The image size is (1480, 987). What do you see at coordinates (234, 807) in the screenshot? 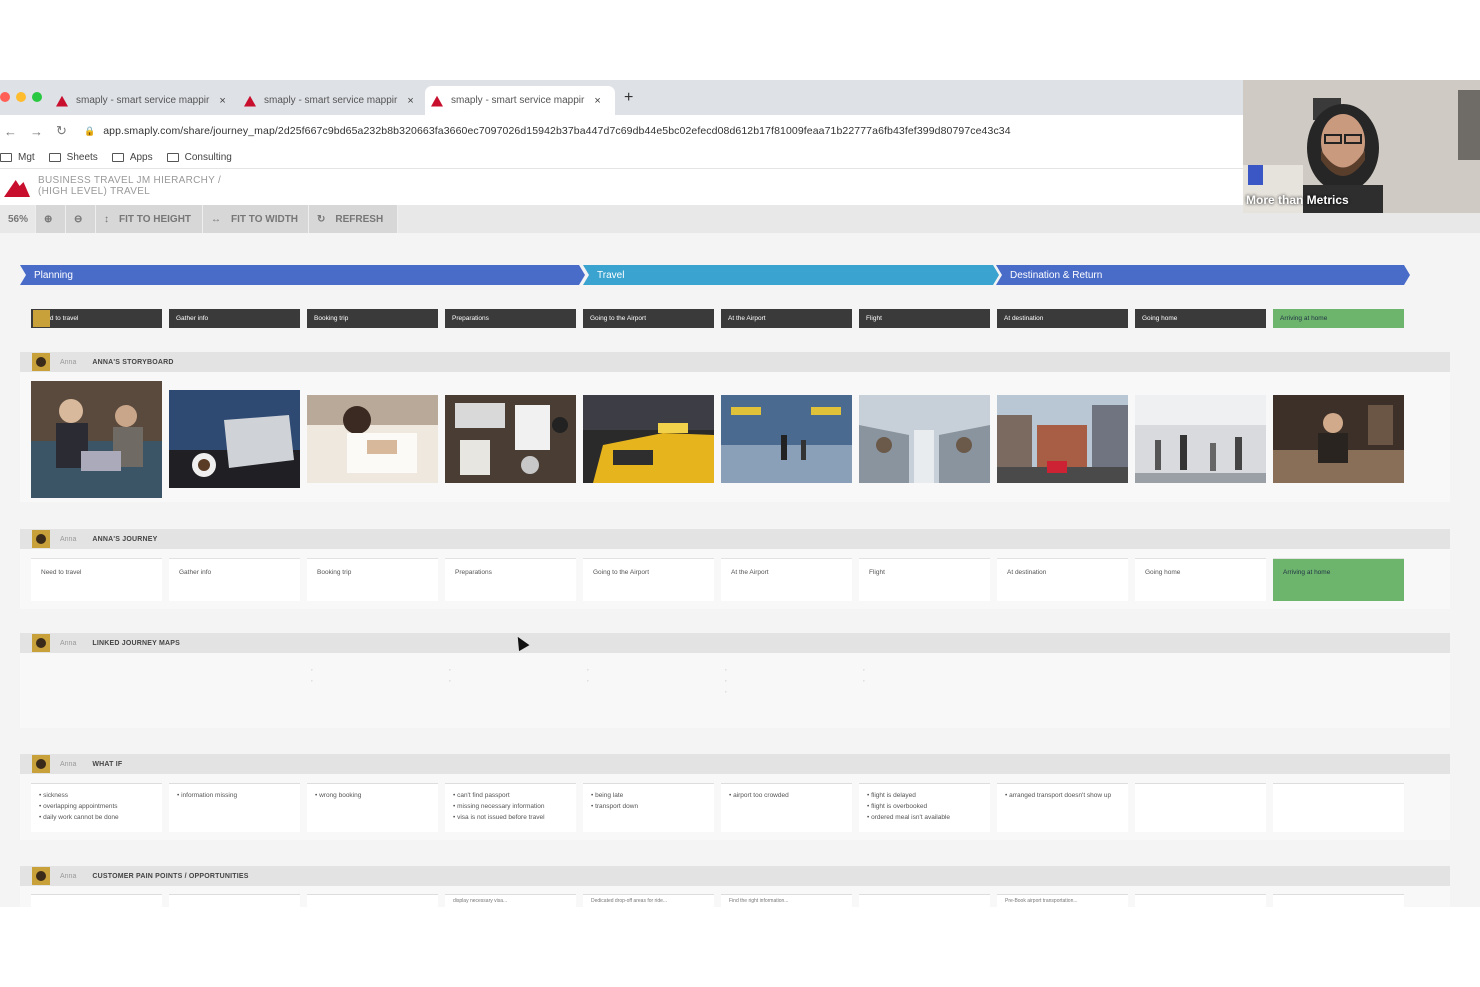
I see `what-if-card: • information missing` at bounding box center [234, 807].